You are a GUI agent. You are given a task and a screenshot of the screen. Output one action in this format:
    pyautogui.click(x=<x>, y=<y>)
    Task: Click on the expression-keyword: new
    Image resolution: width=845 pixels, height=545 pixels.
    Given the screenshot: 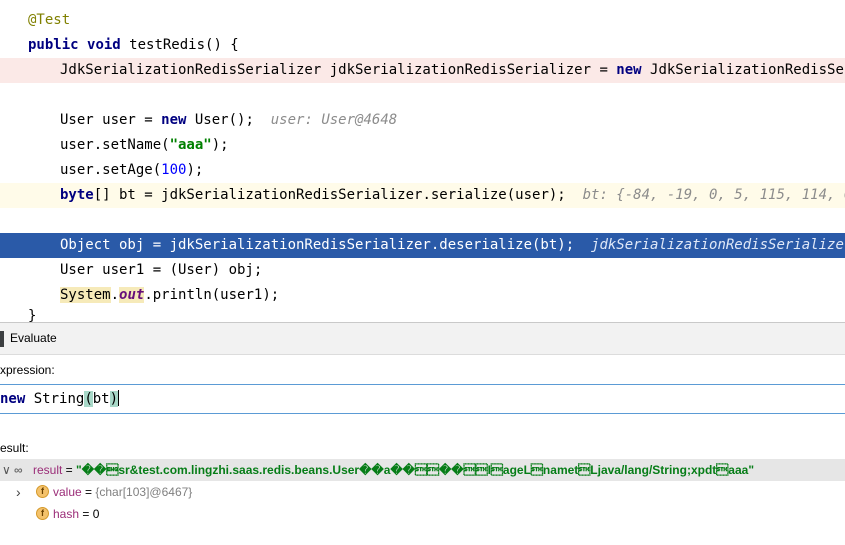 What is the action you would take?
    pyautogui.click(x=13, y=399)
    